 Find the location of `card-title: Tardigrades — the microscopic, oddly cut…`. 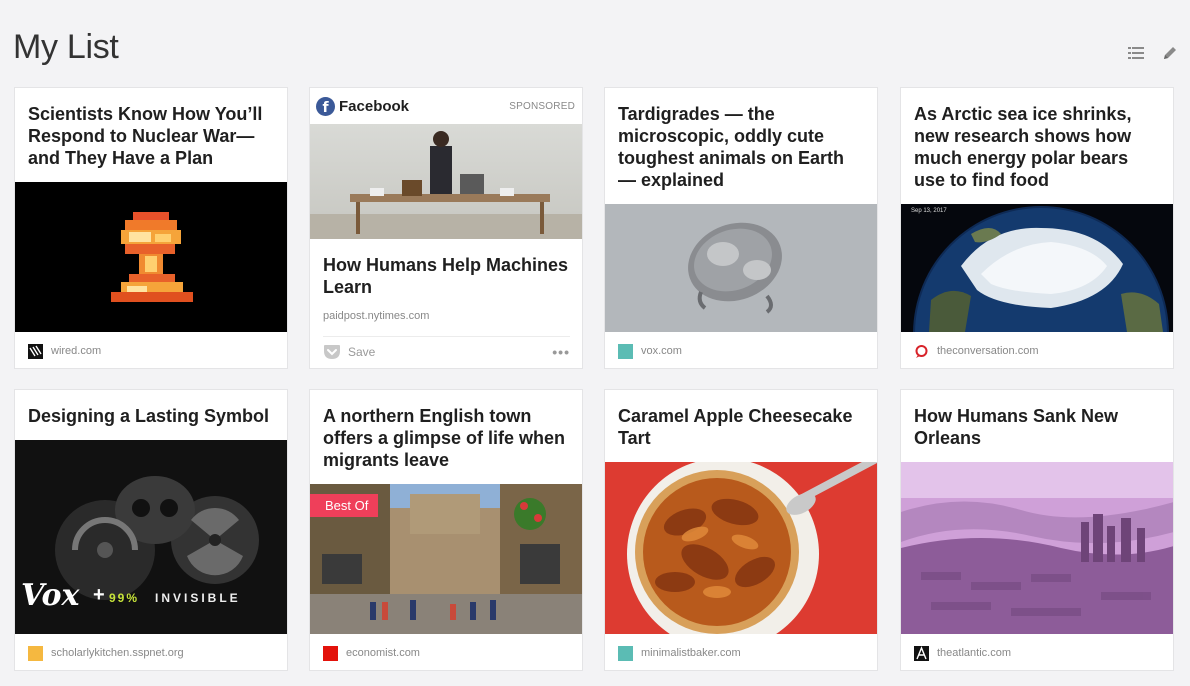

card-title: Tardigrades — the microscopic, oddly cut… is located at coordinates (741, 147).